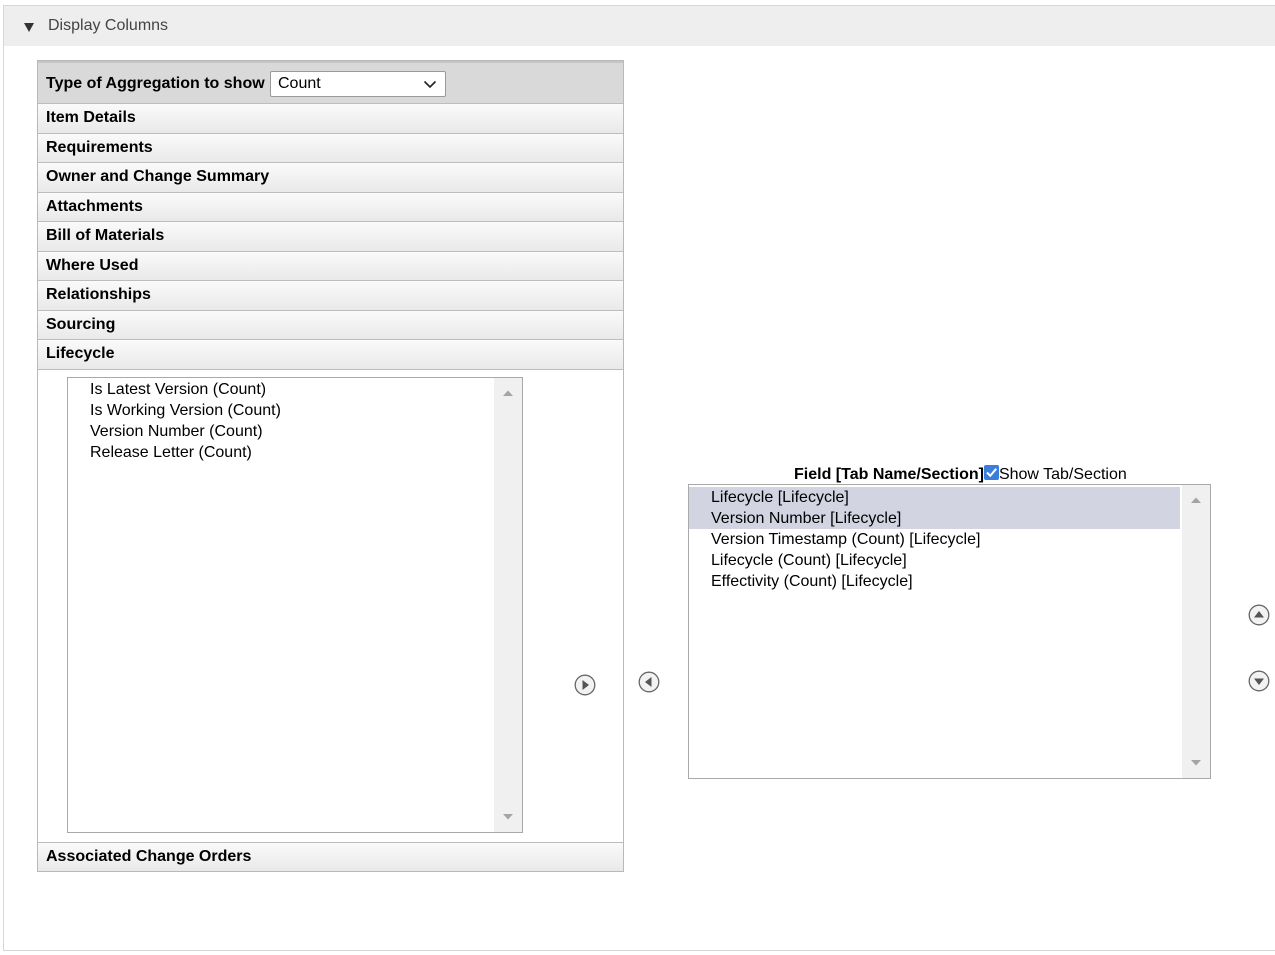 This screenshot has width=1275, height=955. What do you see at coordinates (99, 147) in the screenshot?
I see `accordion-item-label: Requirements` at bounding box center [99, 147].